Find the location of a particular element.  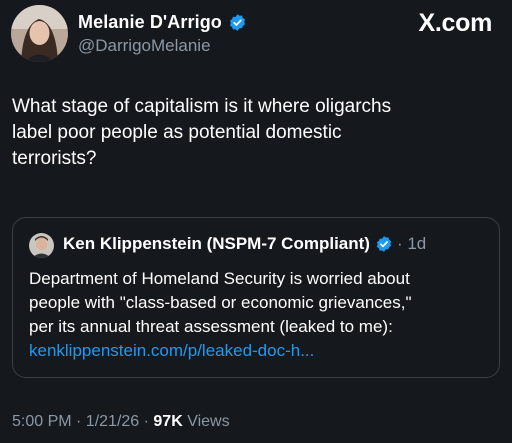

author-avatar is located at coordinates (39, 33).